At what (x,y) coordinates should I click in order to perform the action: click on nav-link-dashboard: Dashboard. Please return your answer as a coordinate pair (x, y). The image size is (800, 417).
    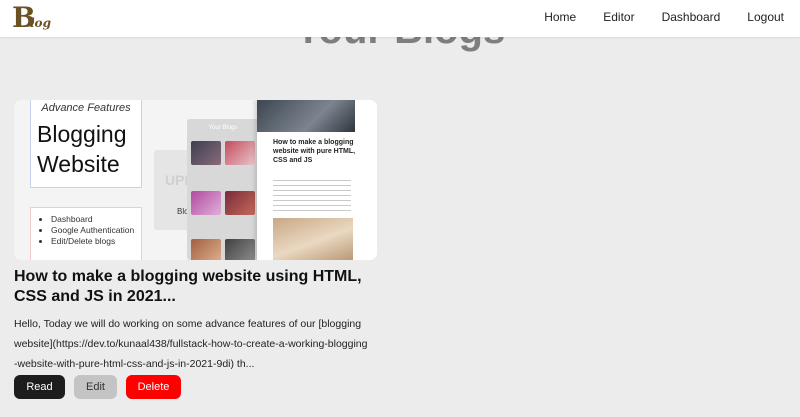
    Looking at the image, I should click on (691, 17).